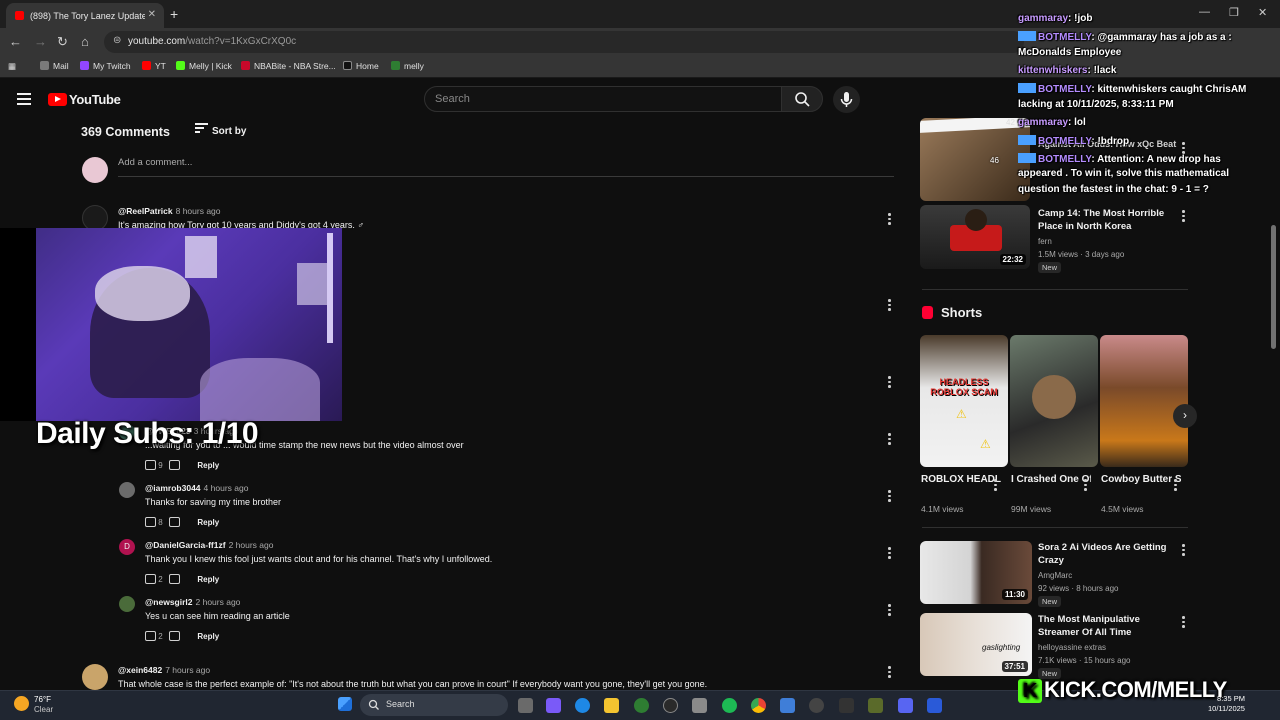 Image resolution: width=1280 pixels, height=720 pixels. I want to click on copilot-icon, so click(553, 705).